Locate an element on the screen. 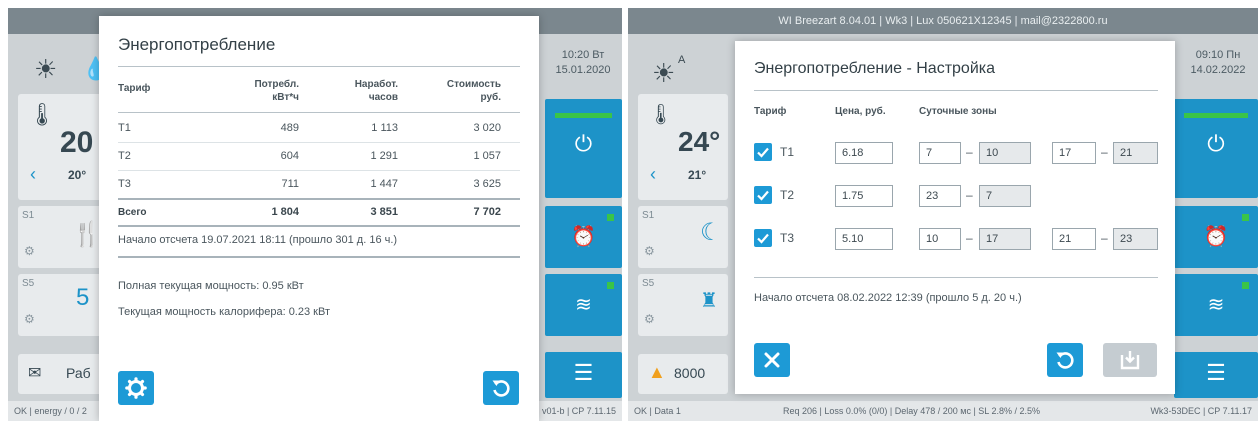 This screenshot has height=421, width=1258. reset-settings-button is located at coordinates (1065, 360).